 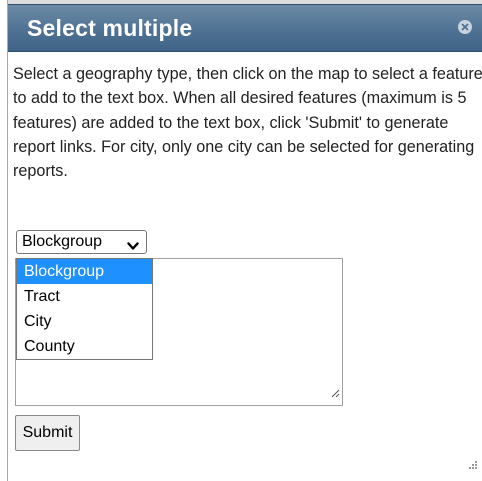 I want to click on dropdown-option-blockgroup: Blockgroup, so click(x=84, y=271).